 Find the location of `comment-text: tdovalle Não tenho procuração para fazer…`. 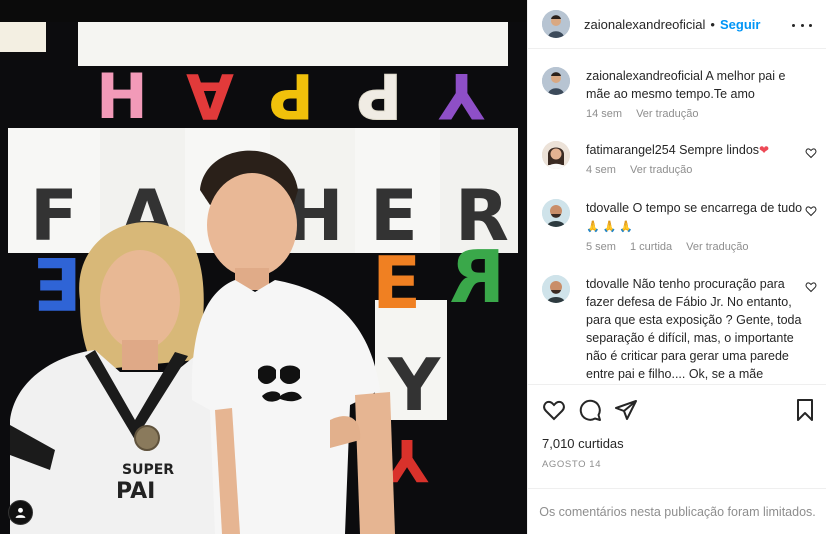

comment-text: tdovalle Não tenho procuração para fazer… is located at coordinates (698, 329).